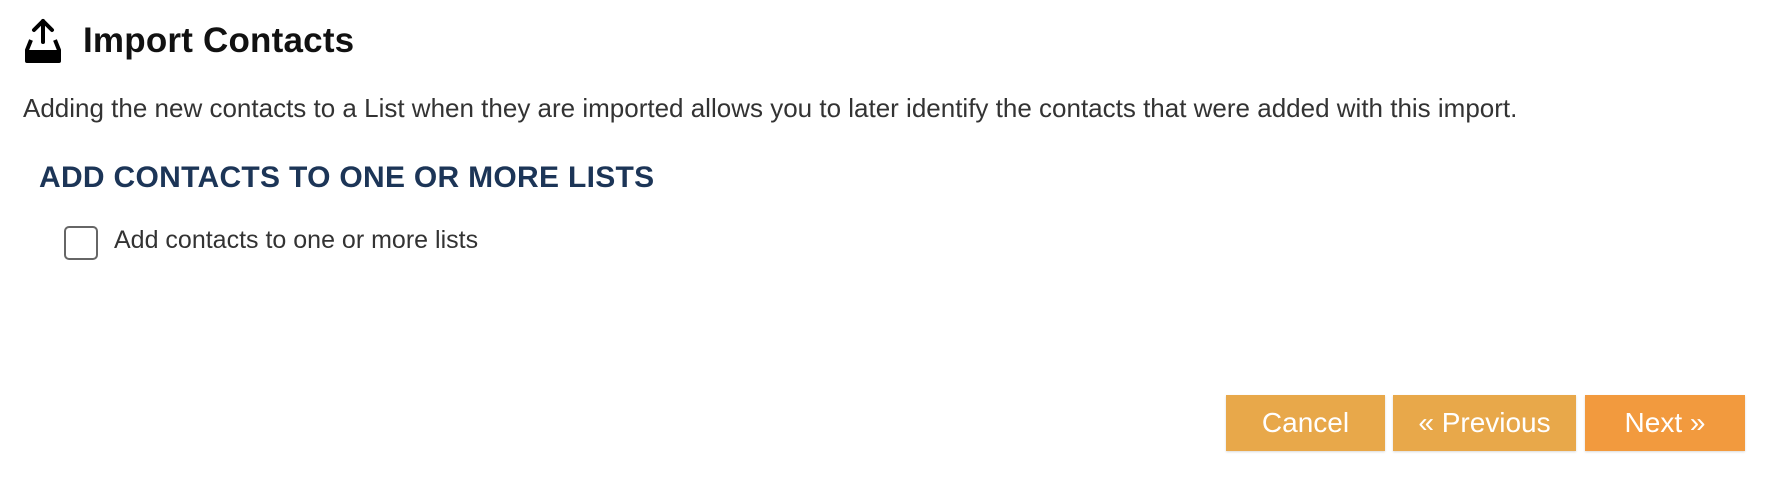 The height and width of the screenshot is (478, 1768). What do you see at coordinates (1305, 423) in the screenshot?
I see `cancel-button: Cancel` at bounding box center [1305, 423].